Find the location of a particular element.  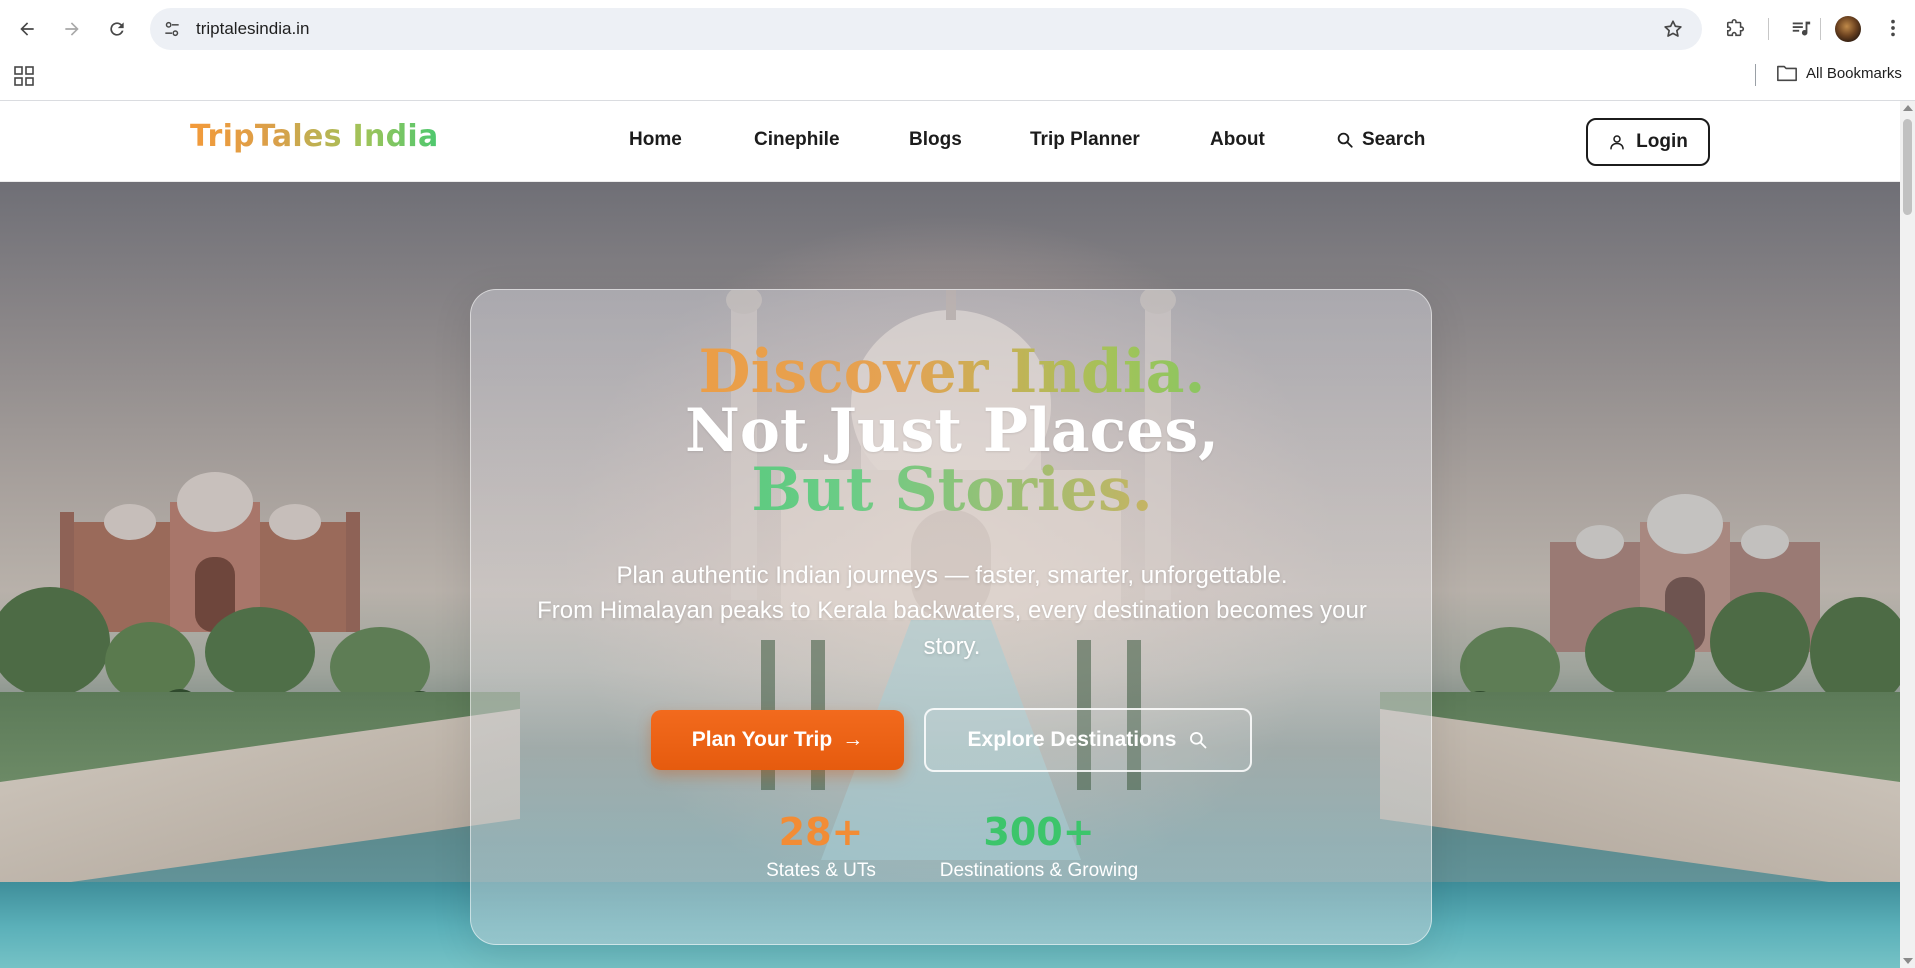

nav-blogs: Blogs is located at coordinates (935, 140).